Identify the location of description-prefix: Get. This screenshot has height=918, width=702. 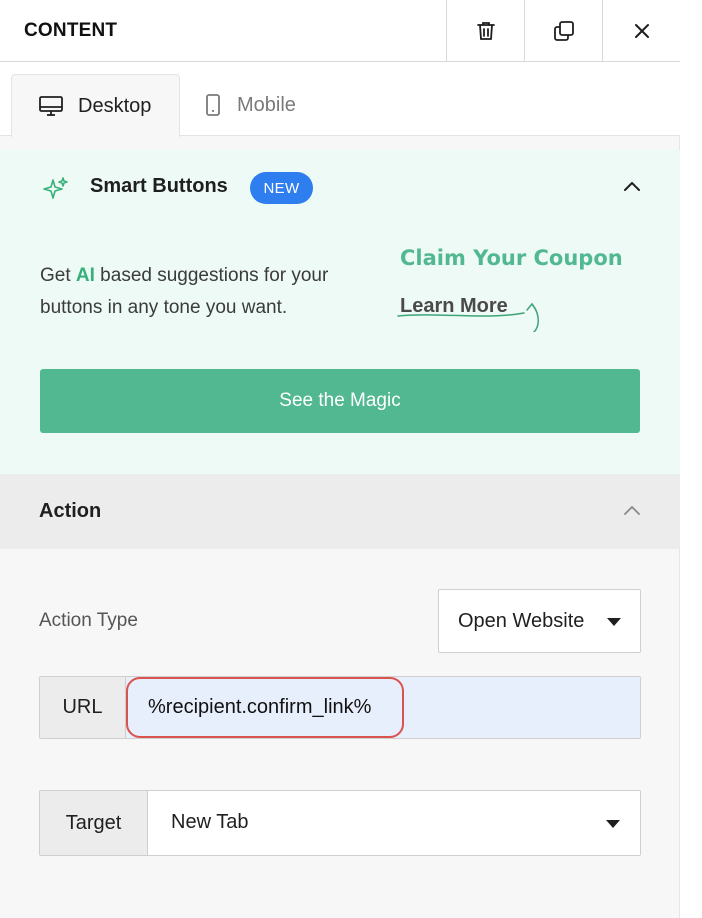
(58, 275).